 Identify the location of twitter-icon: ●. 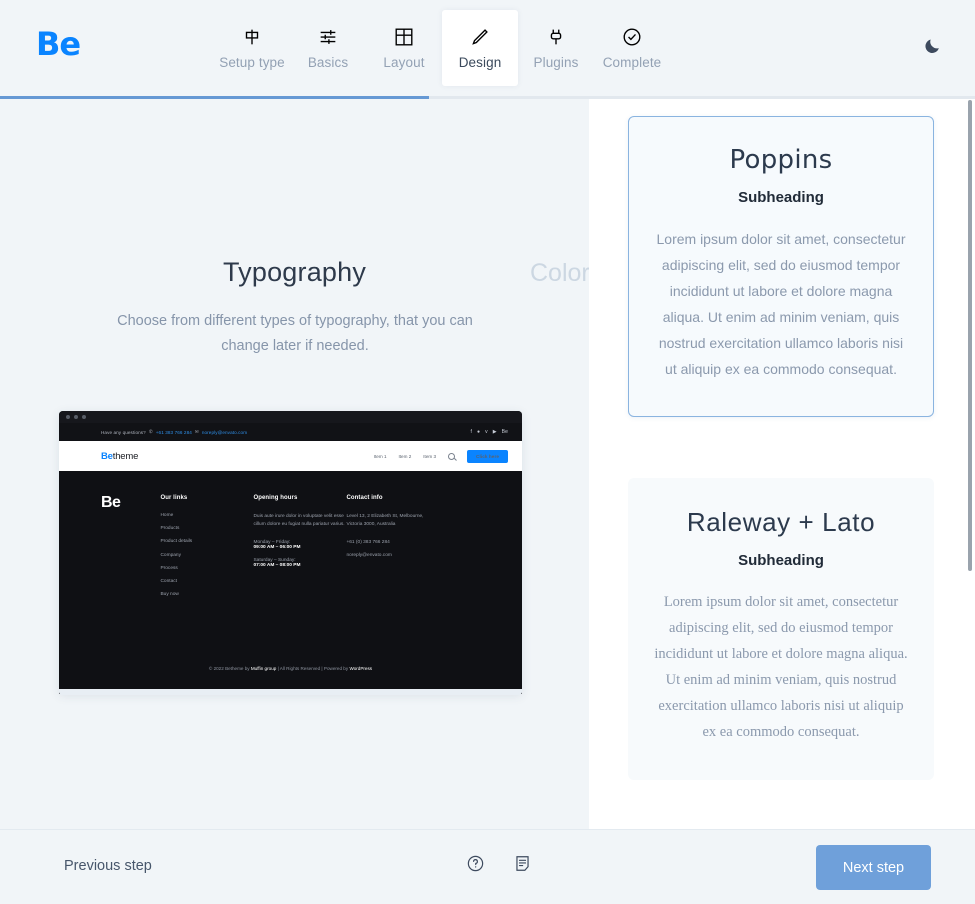
(478, 432).